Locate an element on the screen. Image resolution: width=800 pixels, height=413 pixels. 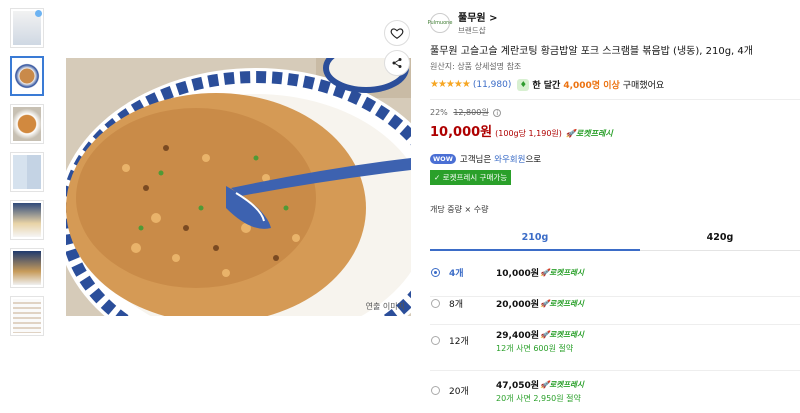
option-row-12: 12개 29,400원 🚀로켓프레시 12개 사면 600원 절약 is located at coordinates (615, 348).